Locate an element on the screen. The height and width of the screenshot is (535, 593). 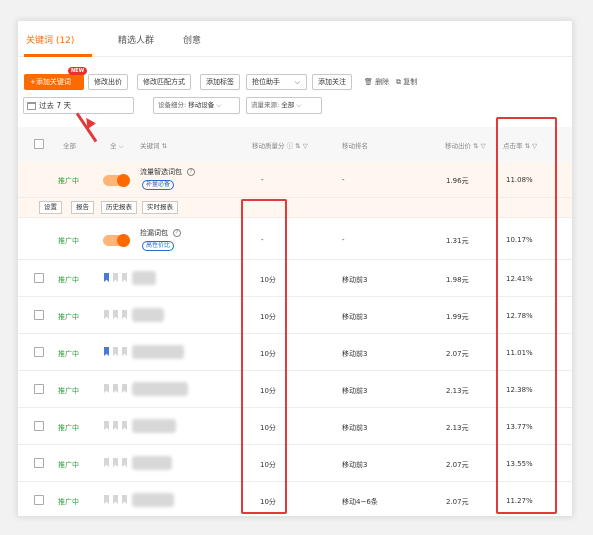
trash-icon: 🗑 is located at coordinates (368, 82).